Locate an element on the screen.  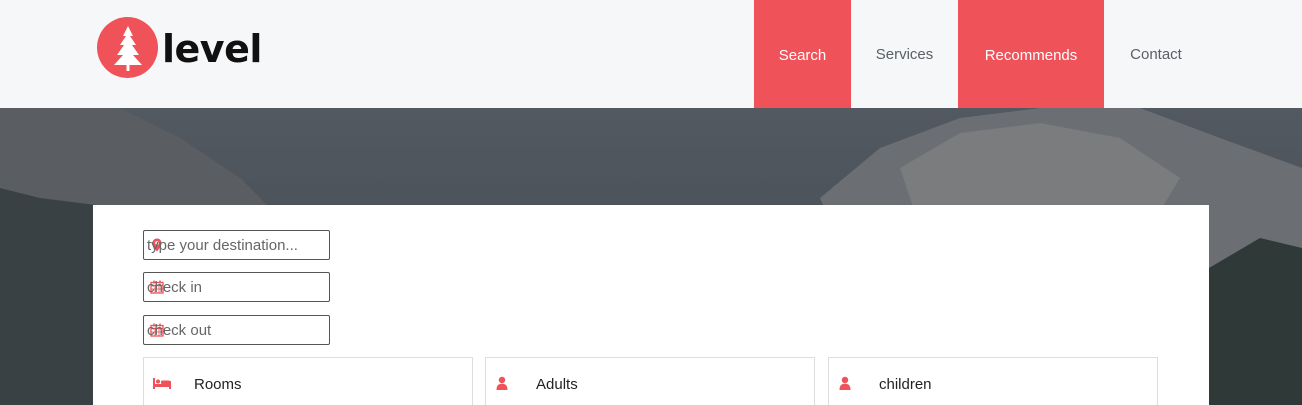
children-select: children is located at coordinates (993, 381).